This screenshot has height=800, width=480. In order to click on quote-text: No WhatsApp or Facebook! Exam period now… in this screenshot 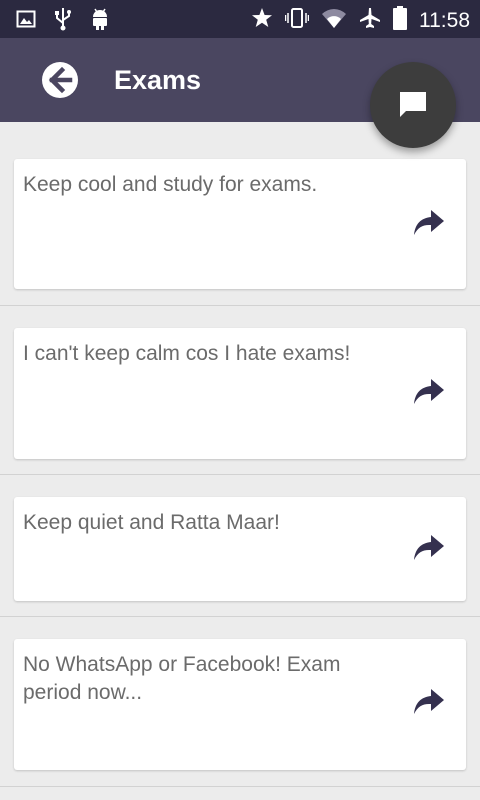, I will do `click(182, 678)`.